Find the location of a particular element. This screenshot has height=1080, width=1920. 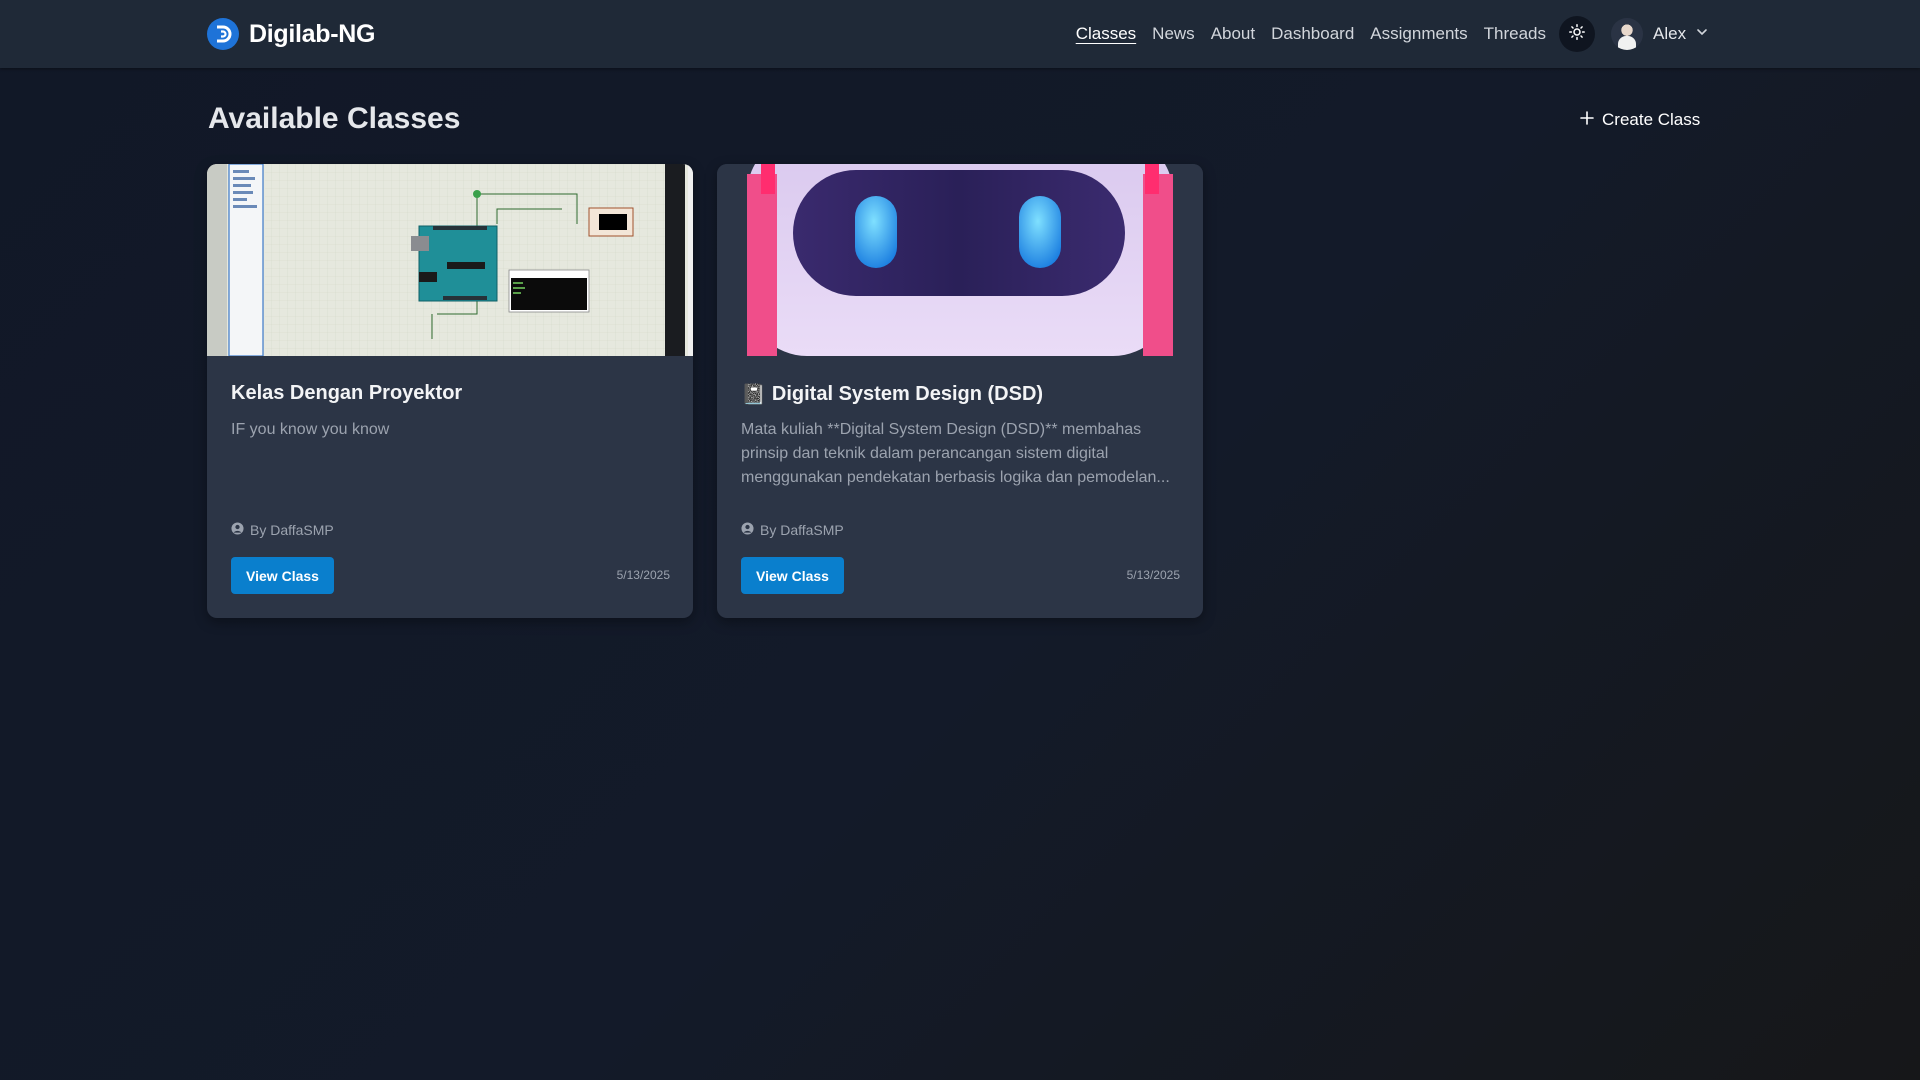

class-title-text: Kelas Dengan Proyektor is located at coordinates (347, 393).